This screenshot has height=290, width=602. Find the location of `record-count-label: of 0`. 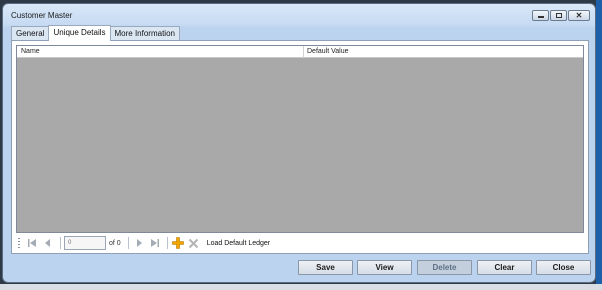

record-count-label: of 0 is located at coordinates (115, 243).